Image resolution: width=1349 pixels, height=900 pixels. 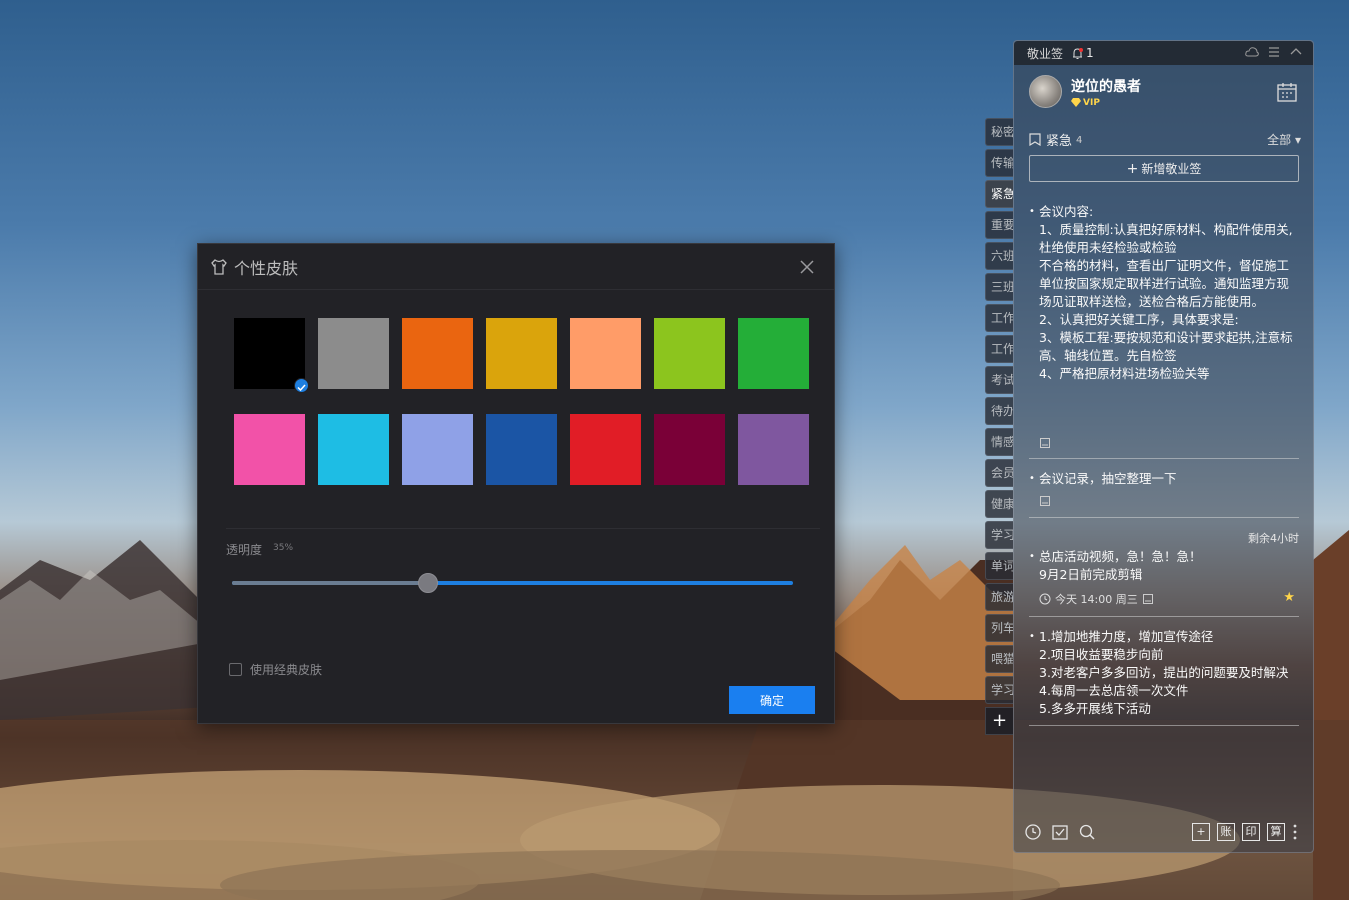 I want to click on clock-icon, so click(x=1045, y=599).